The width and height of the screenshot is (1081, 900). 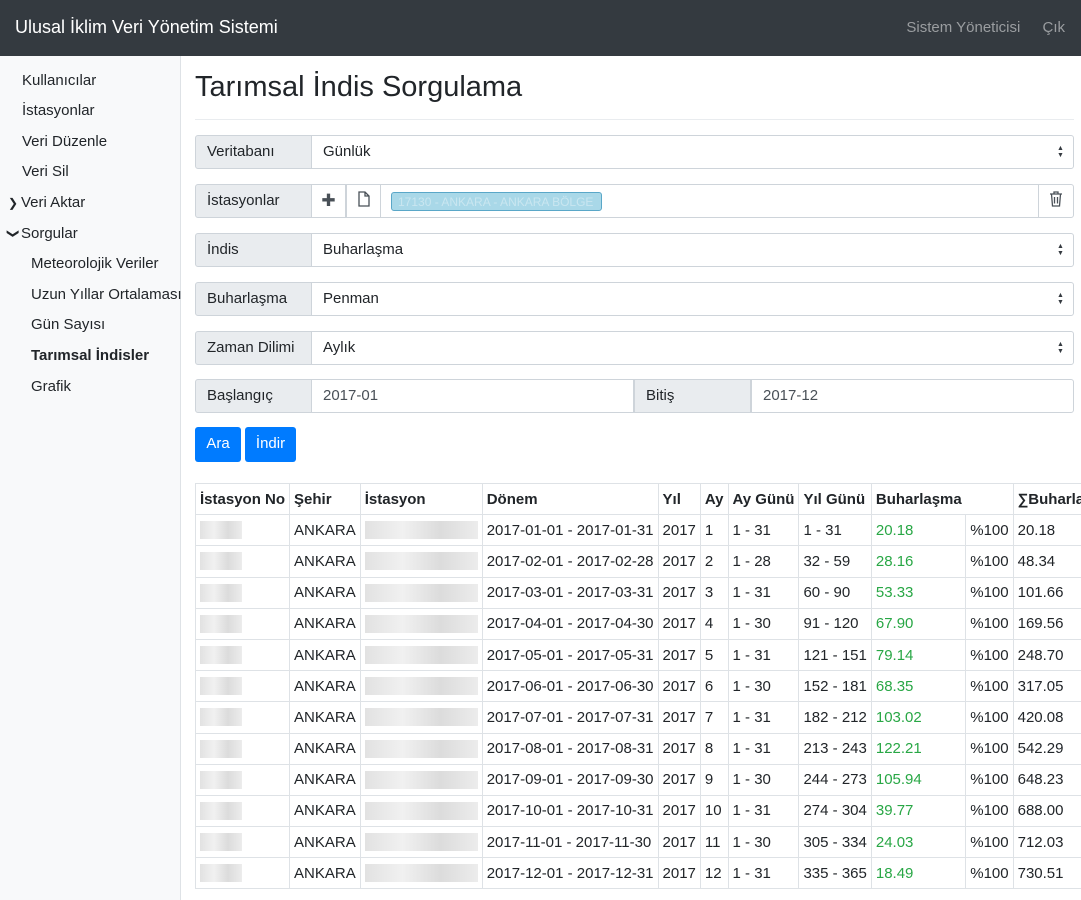 What do you see at coordinates (835, 499) in the screenshot?
I see `col-year-days: Yıl Günü` at bounding box center [835, 499].